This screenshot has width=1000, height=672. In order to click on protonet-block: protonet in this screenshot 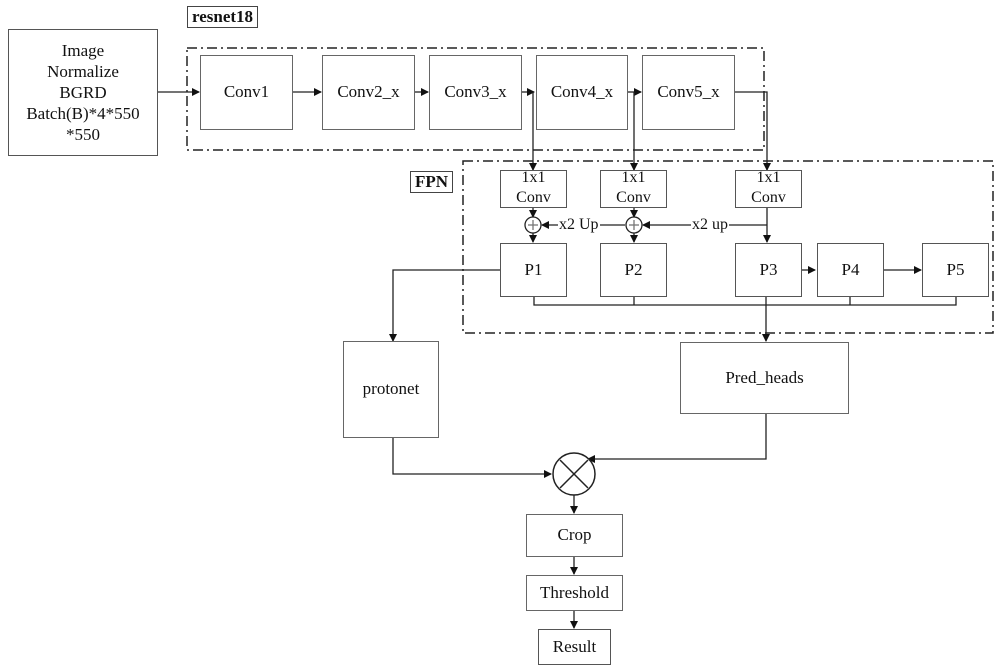, I will do `click(391, 389)`.